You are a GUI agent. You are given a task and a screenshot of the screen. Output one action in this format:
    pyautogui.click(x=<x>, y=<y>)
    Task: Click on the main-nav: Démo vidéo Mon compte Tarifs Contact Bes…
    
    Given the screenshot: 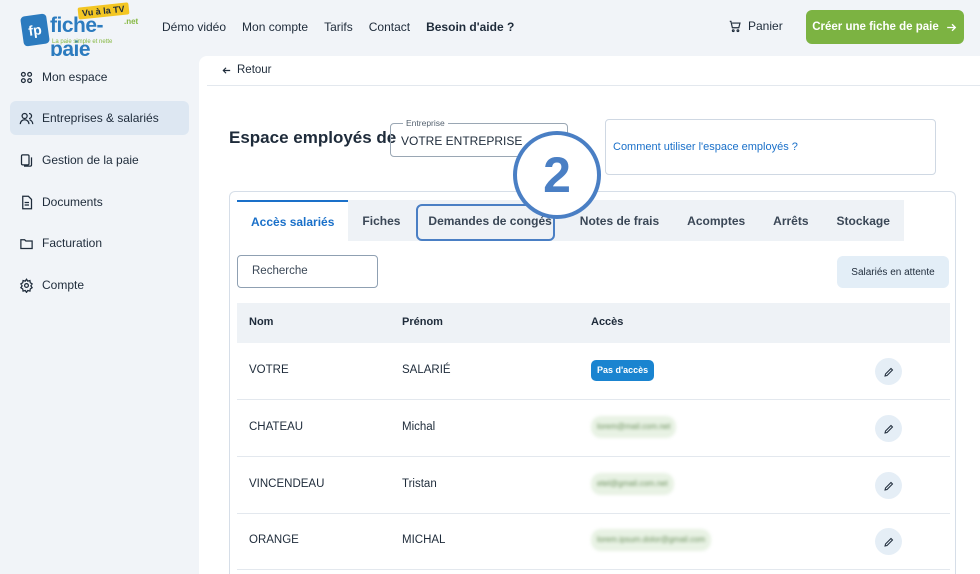 What is the action you would take?
    pyautogui.click(x=338, y=27)
    